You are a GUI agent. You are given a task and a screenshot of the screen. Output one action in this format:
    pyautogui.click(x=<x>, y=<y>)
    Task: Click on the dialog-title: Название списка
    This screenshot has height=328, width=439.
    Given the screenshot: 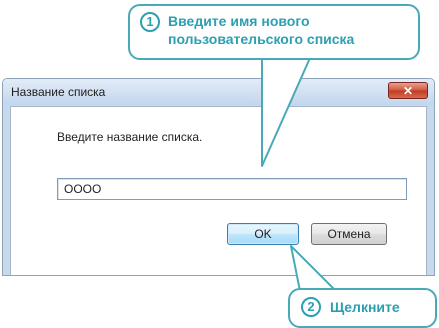 What is the action you would take?
    pyautogui.click(x=58, y=92)
    